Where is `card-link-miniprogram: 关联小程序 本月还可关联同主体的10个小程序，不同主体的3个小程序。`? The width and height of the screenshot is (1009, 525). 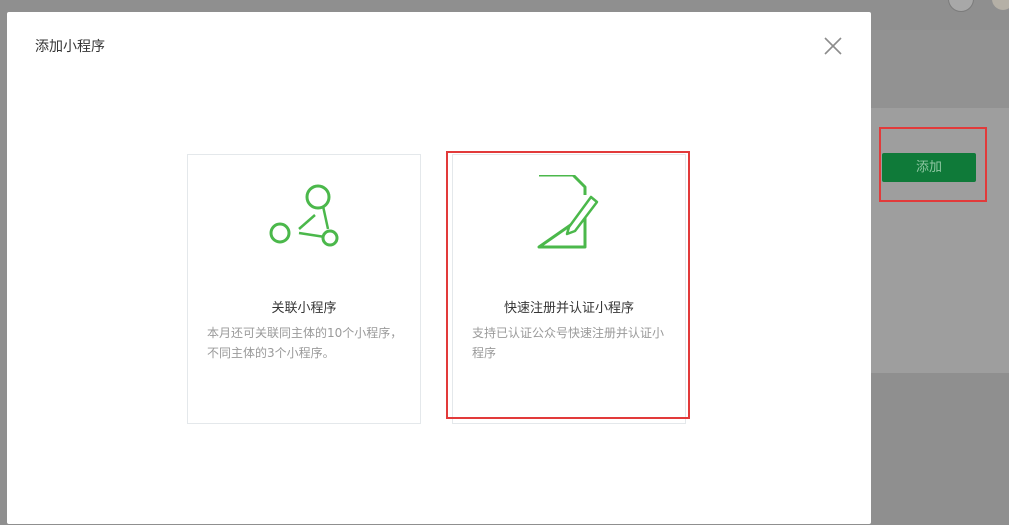
card-link-miniprogram: 关联小程序 本月还可关联同主体的10个小程序，不同主体的3个小程序。 is located at coordinates (304, 289).